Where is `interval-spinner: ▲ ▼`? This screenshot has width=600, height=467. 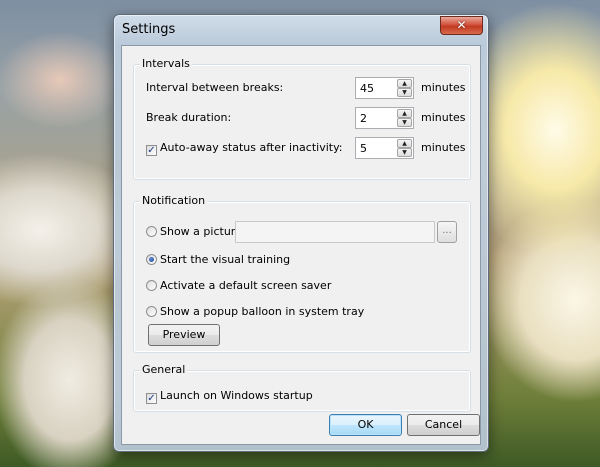 interval-spinner: ▲ ▼ is located at coordinates (384, 88).